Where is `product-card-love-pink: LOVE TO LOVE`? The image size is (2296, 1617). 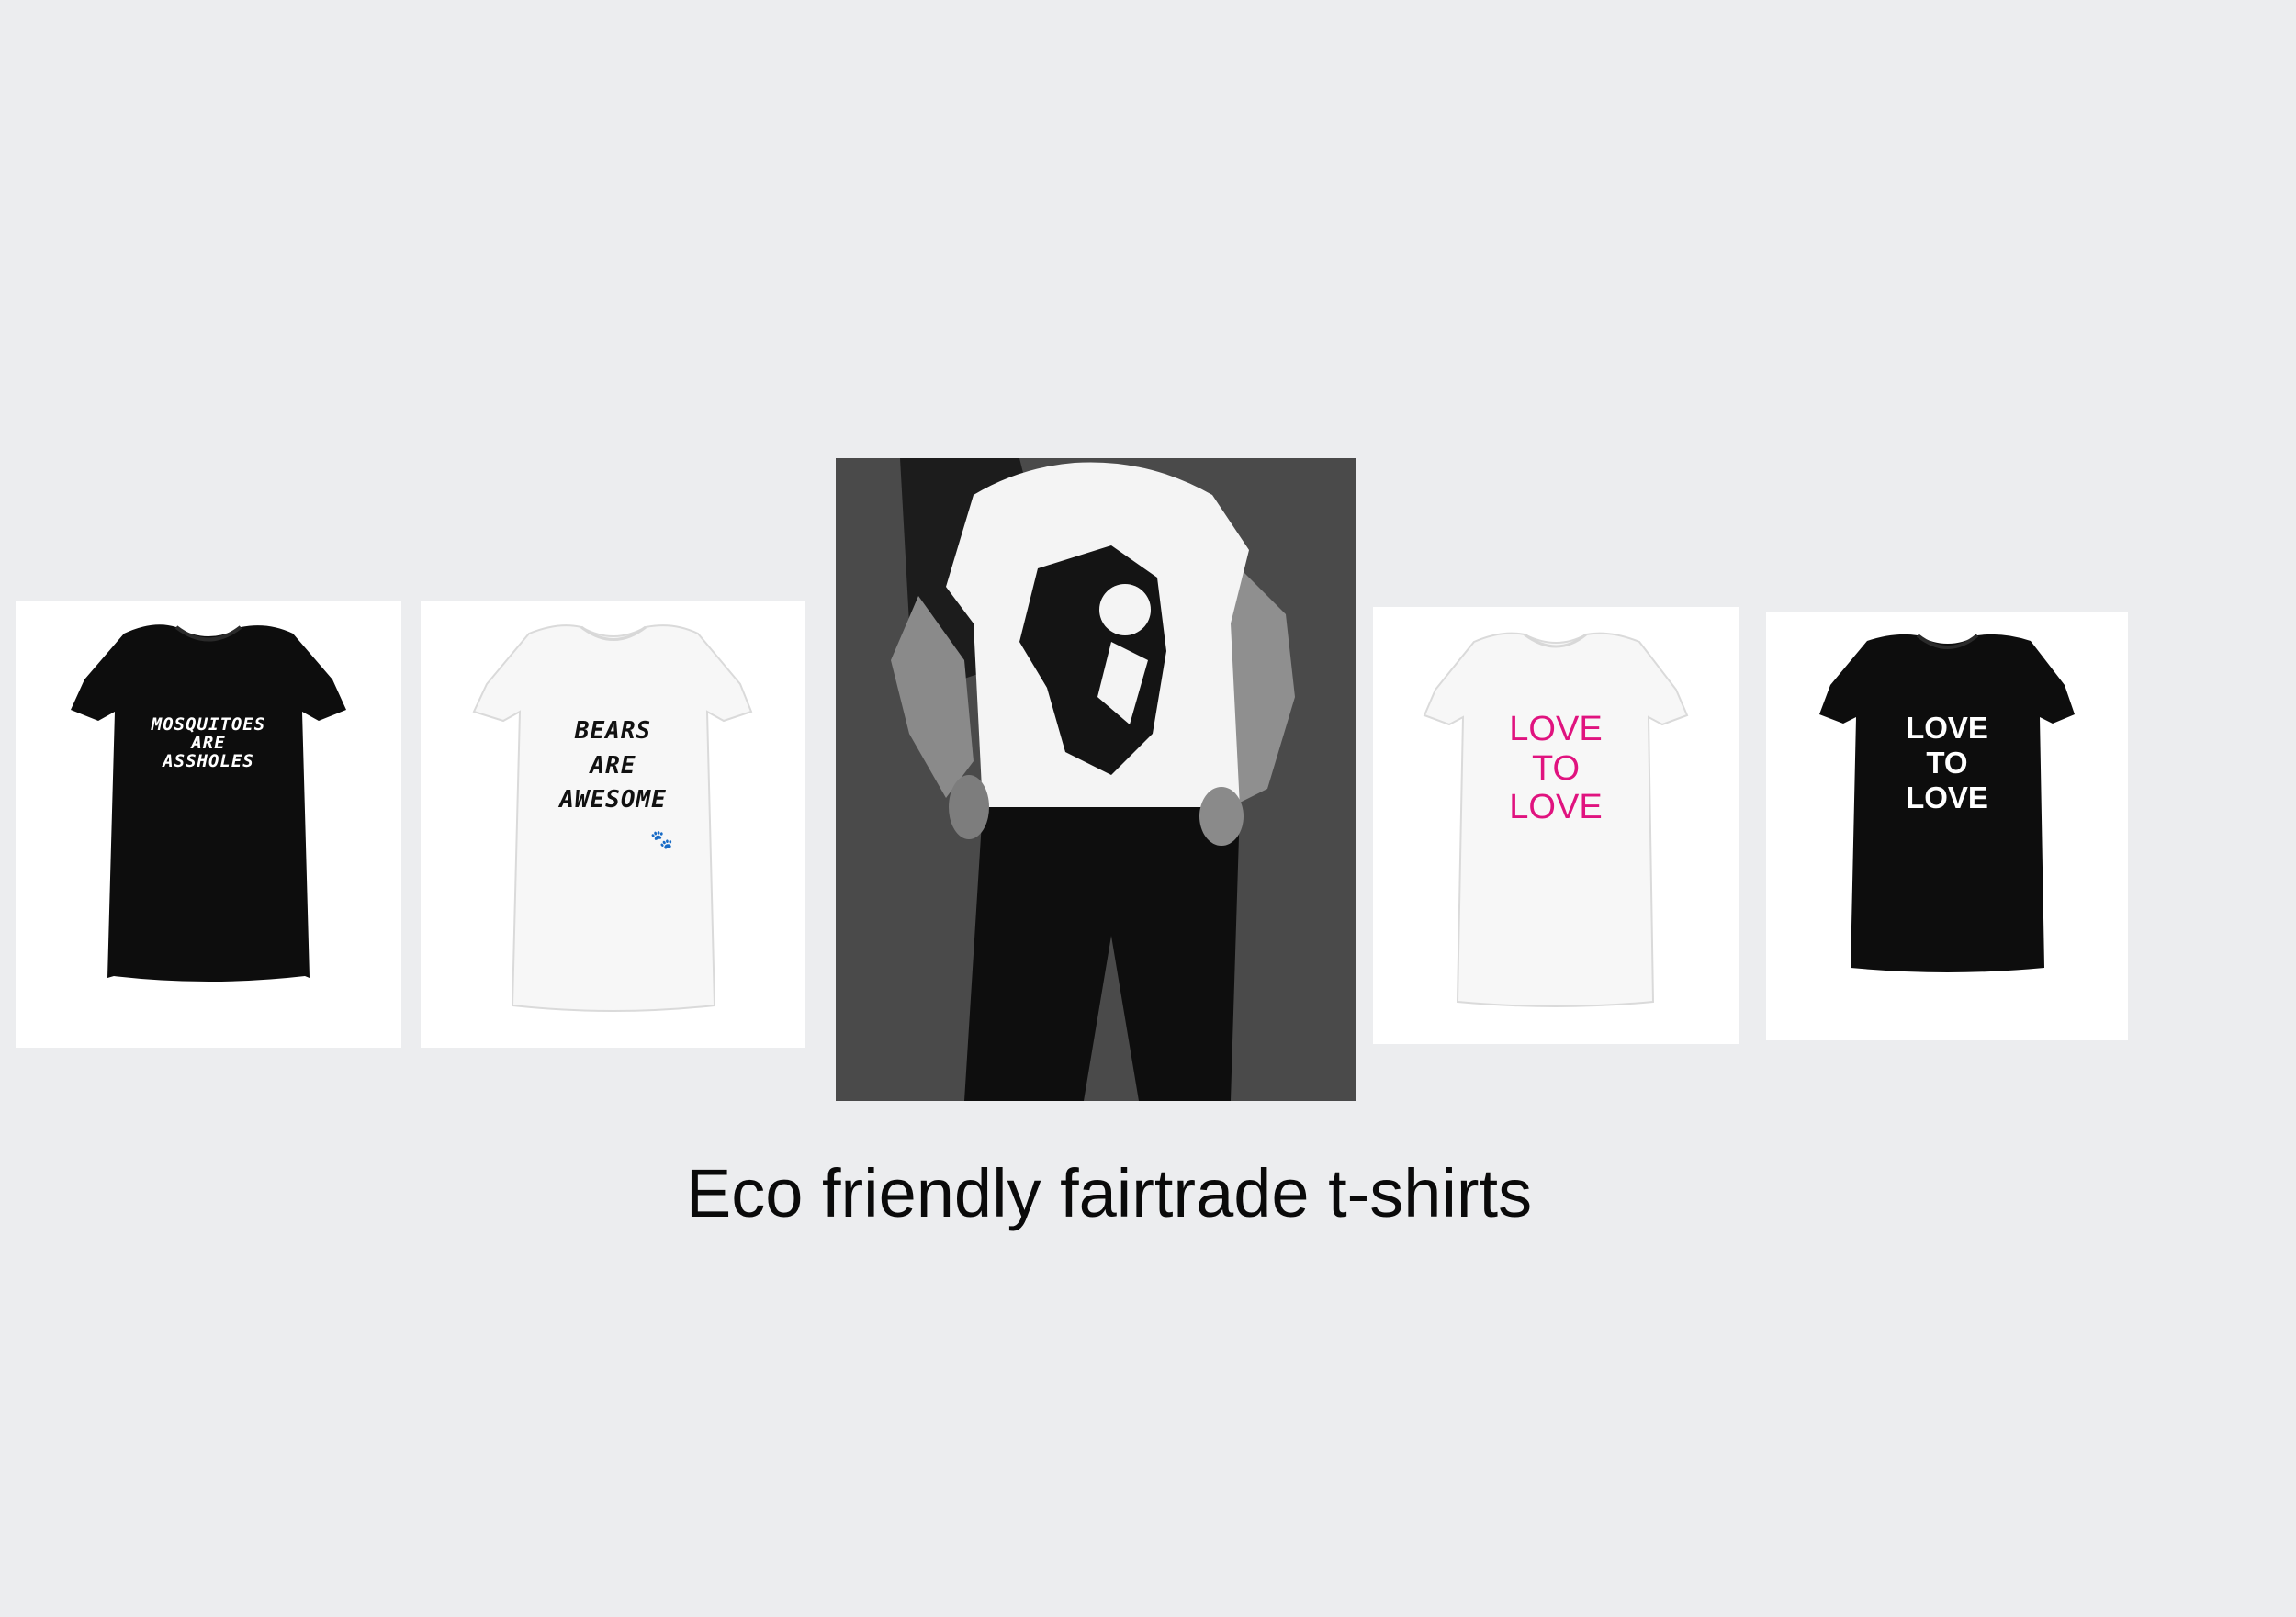
product-card-love-pink: LOVE TO LOVE is located at coordinates (1556, 826).